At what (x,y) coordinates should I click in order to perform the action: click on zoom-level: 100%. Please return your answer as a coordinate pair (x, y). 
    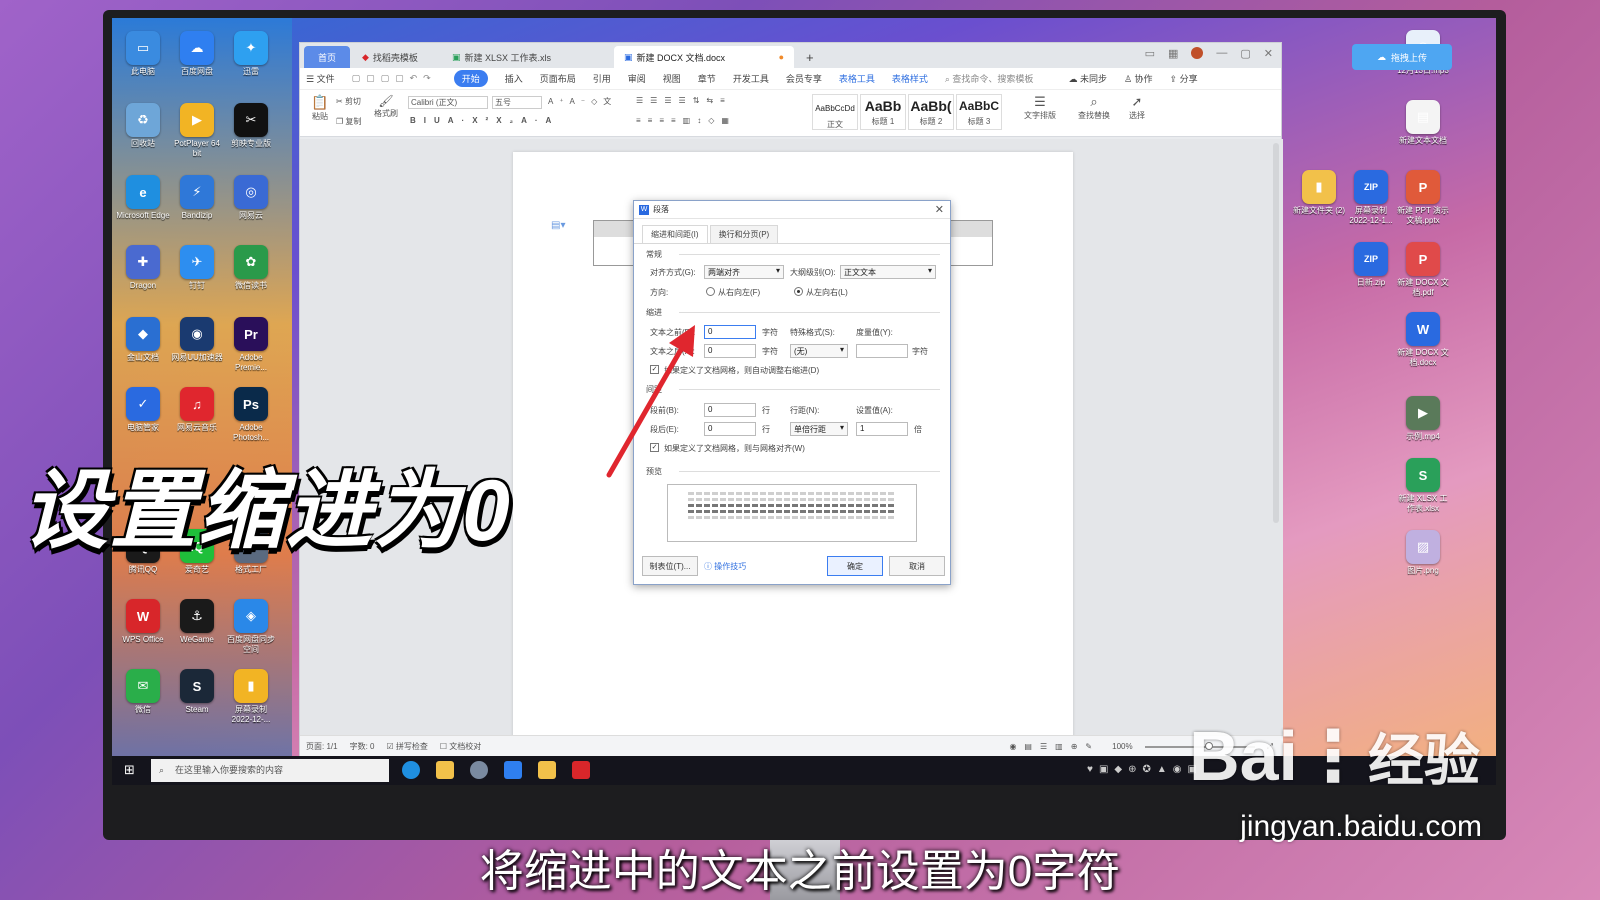
    Looking at the image, I should click on (1122, 746).